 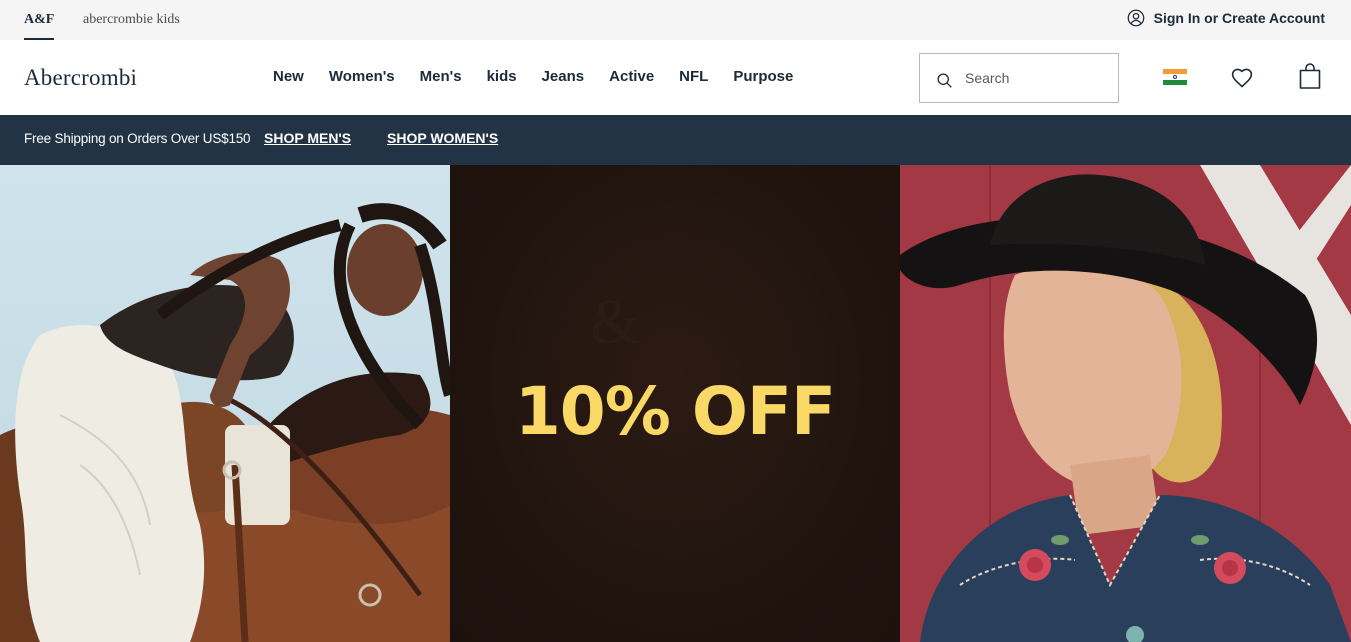 I want to click on offer-headline: 10% OFF, so click(x=675, y=411).